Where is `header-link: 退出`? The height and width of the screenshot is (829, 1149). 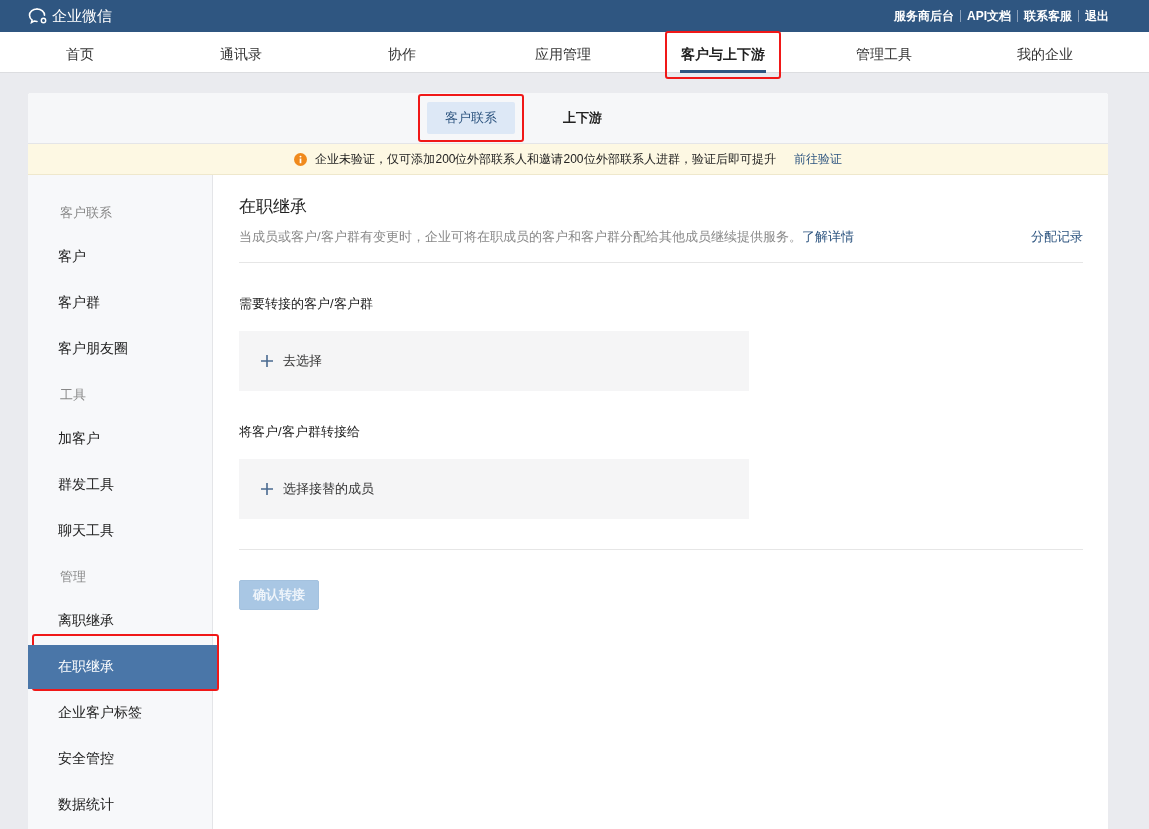 header-link: 退出 is located at coordinates (1097, 16).